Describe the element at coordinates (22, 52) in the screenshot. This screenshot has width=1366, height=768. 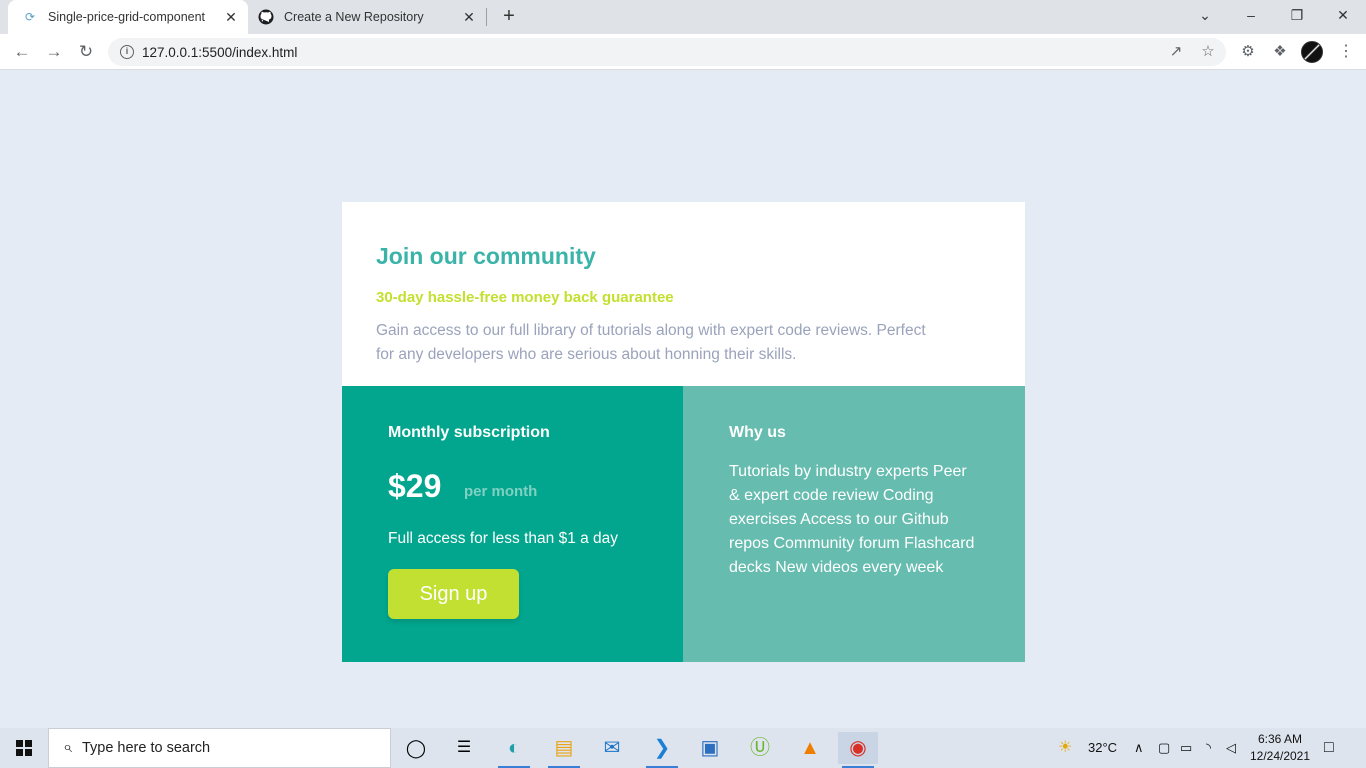
I see `back-arrow-icon: ←` at that location.